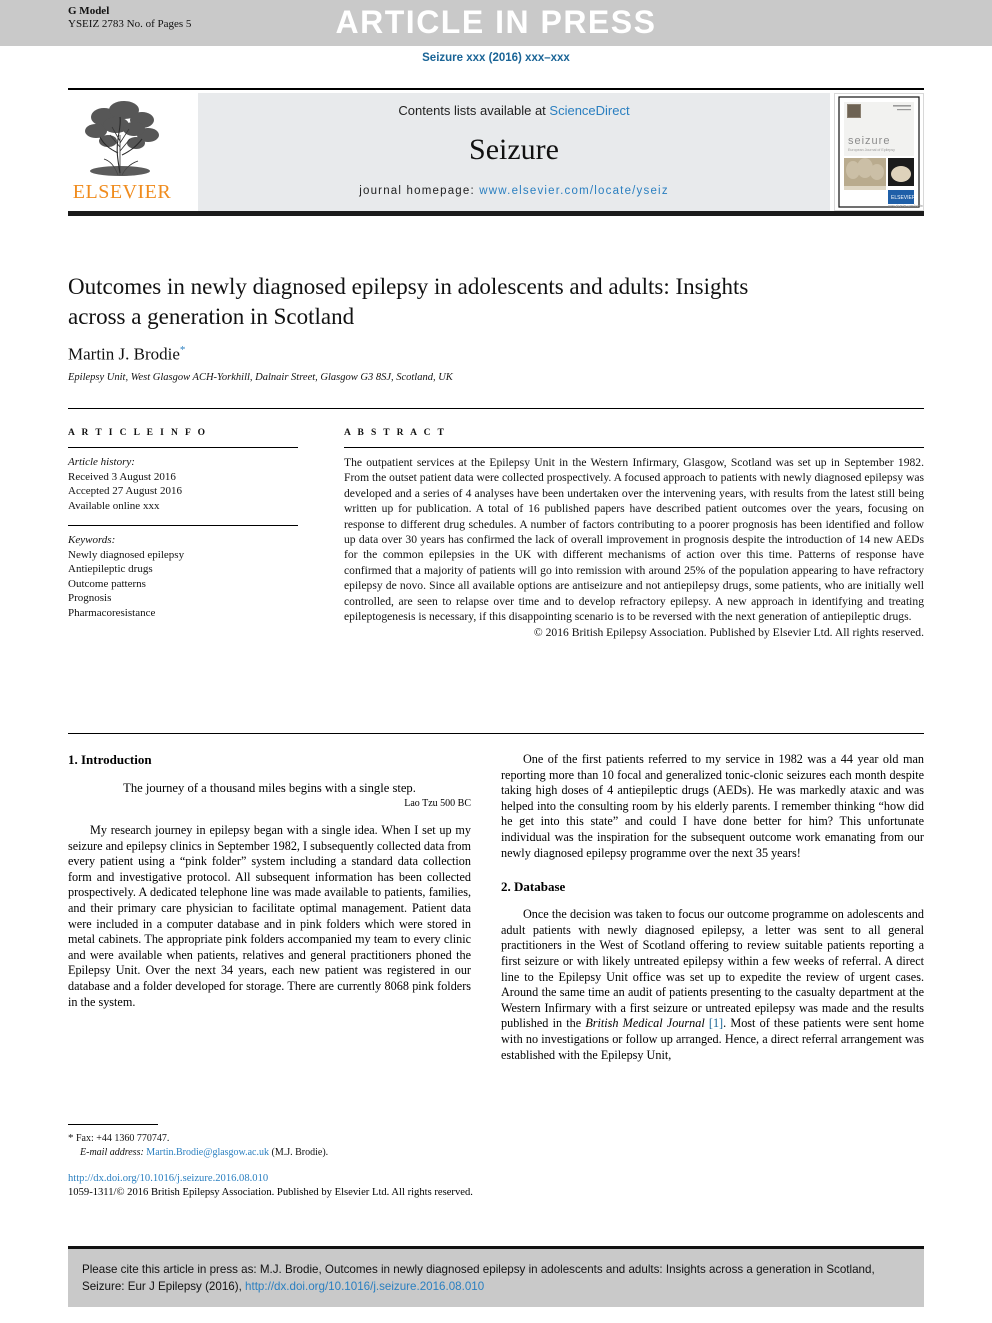 The width and height of the screenshot is (992, 1323). What do you see at coordinates (300, 1152) in the screenshot?
I see `email-owner: (M.J. Brodie).` at bounding box center [300, 1152].